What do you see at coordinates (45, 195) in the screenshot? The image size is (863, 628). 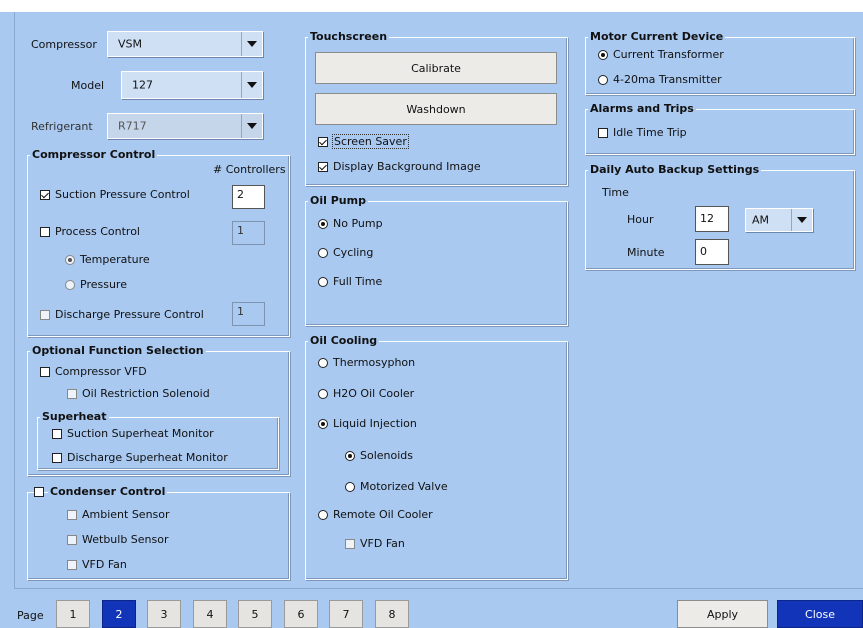 I see `suction-pressure-checkbox` at bounding box center [45, 195].